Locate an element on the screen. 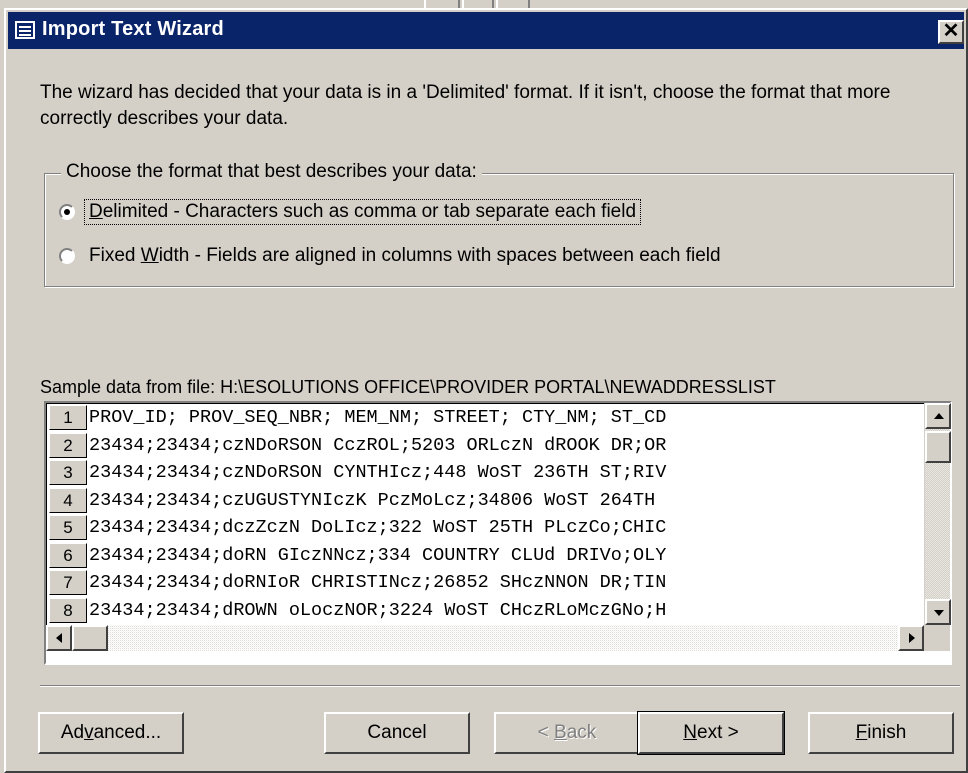 The width and height of the screenshot is (968, 773). row-number: 4 is located at coordinates (68, 500).